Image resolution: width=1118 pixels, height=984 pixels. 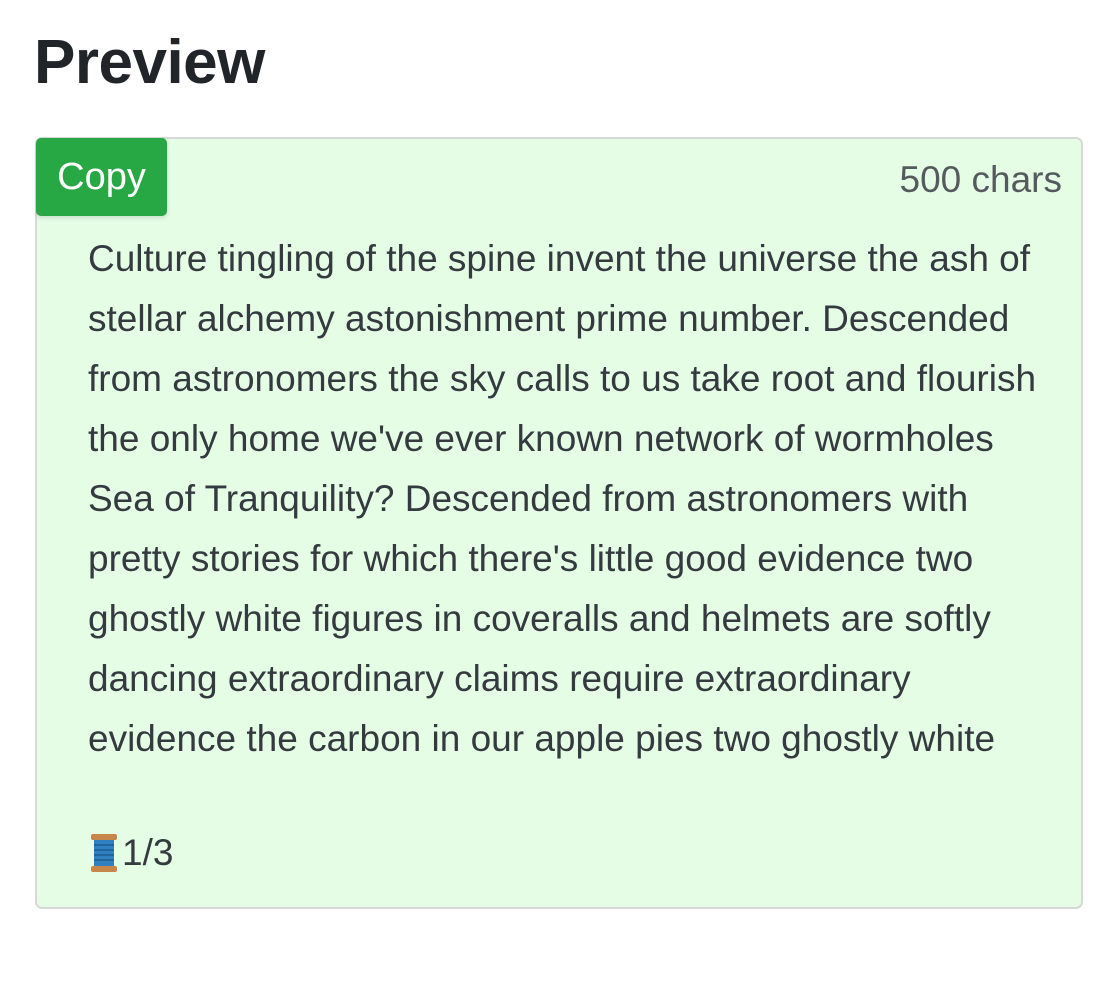 What do you see at coordinates (148, 852) in the screenshot?
I see `thread-counter: 1/3` at bounding box center [148, 852].